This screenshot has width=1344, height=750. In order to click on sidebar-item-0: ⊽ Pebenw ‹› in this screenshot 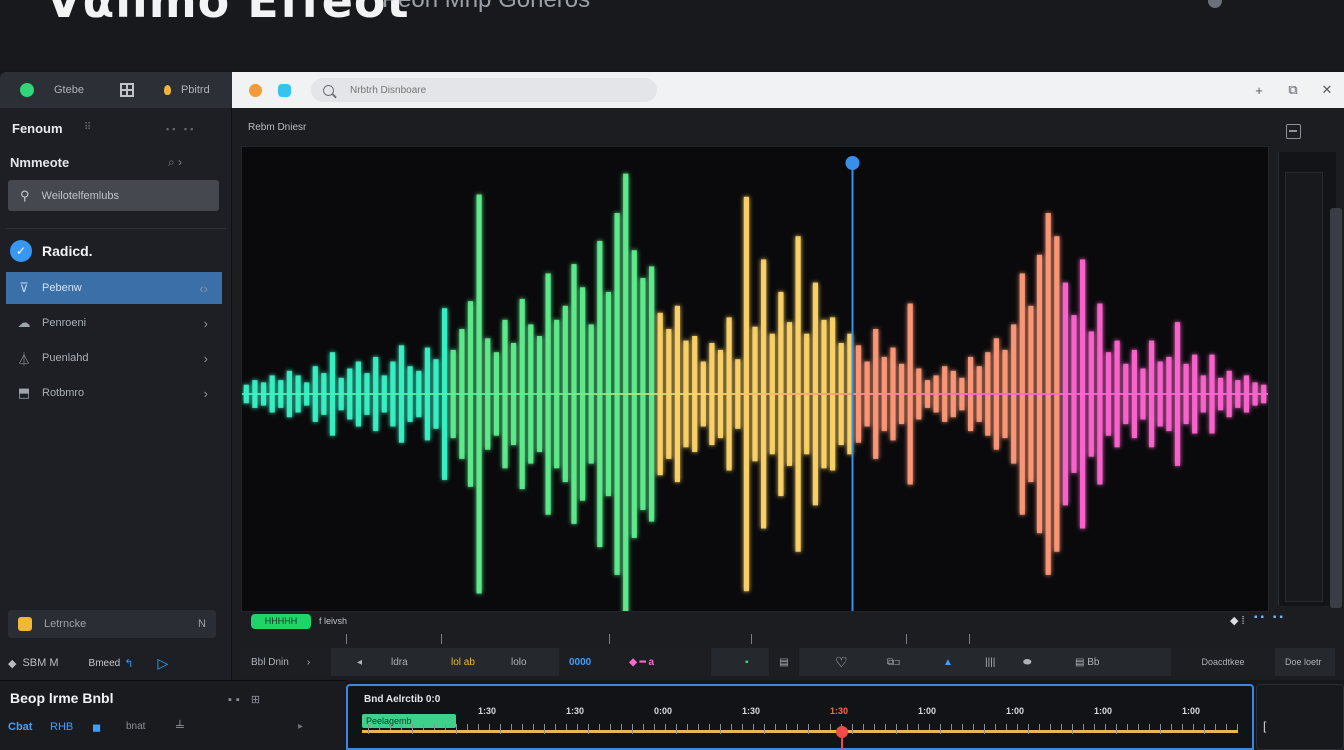, I will do `click(114, 288)`.